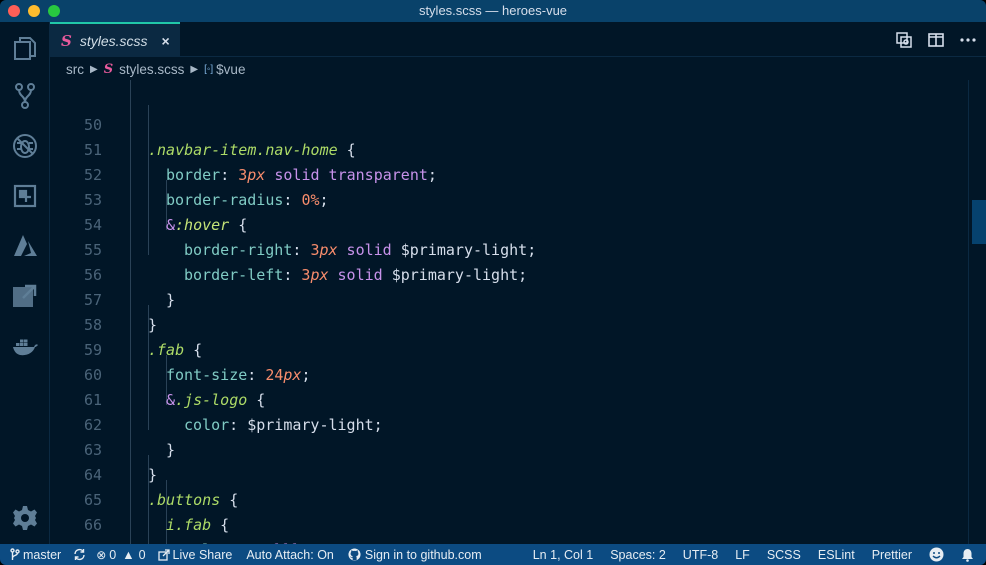 This screenshot has height=565, width=986. Describe the element at coordinates (510, 198) in the screenshot. I see `code-line: 53 &:hover {` at that location.